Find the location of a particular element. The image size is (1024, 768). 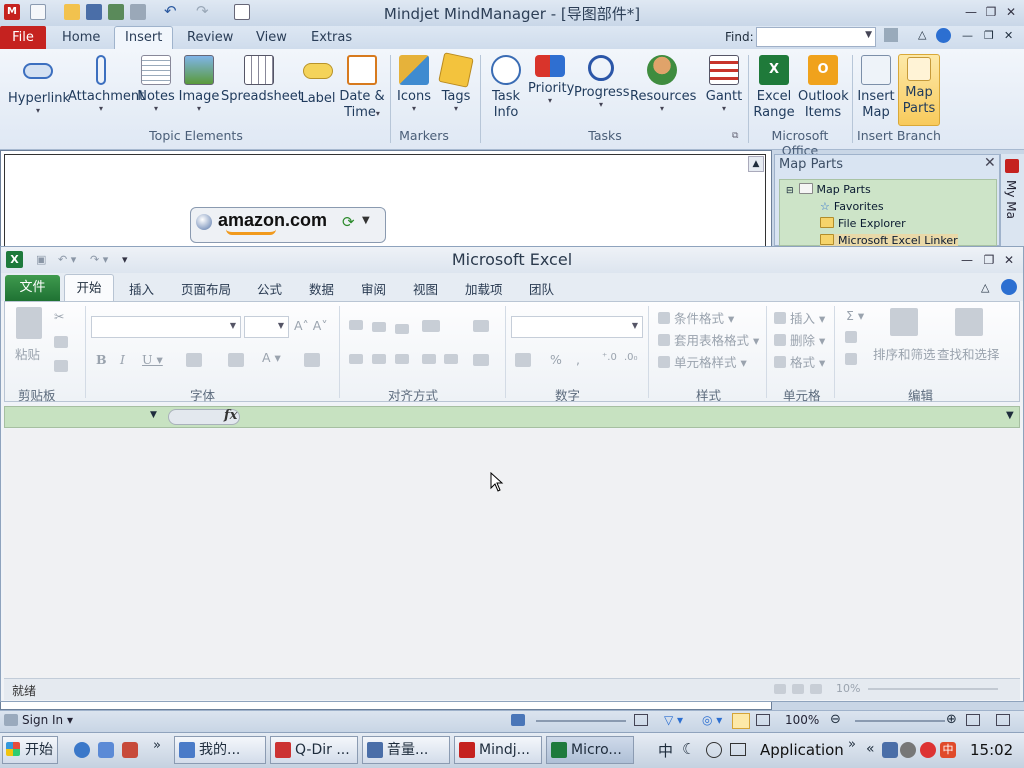

fit-map-icon is located at coordinates (973, 720).